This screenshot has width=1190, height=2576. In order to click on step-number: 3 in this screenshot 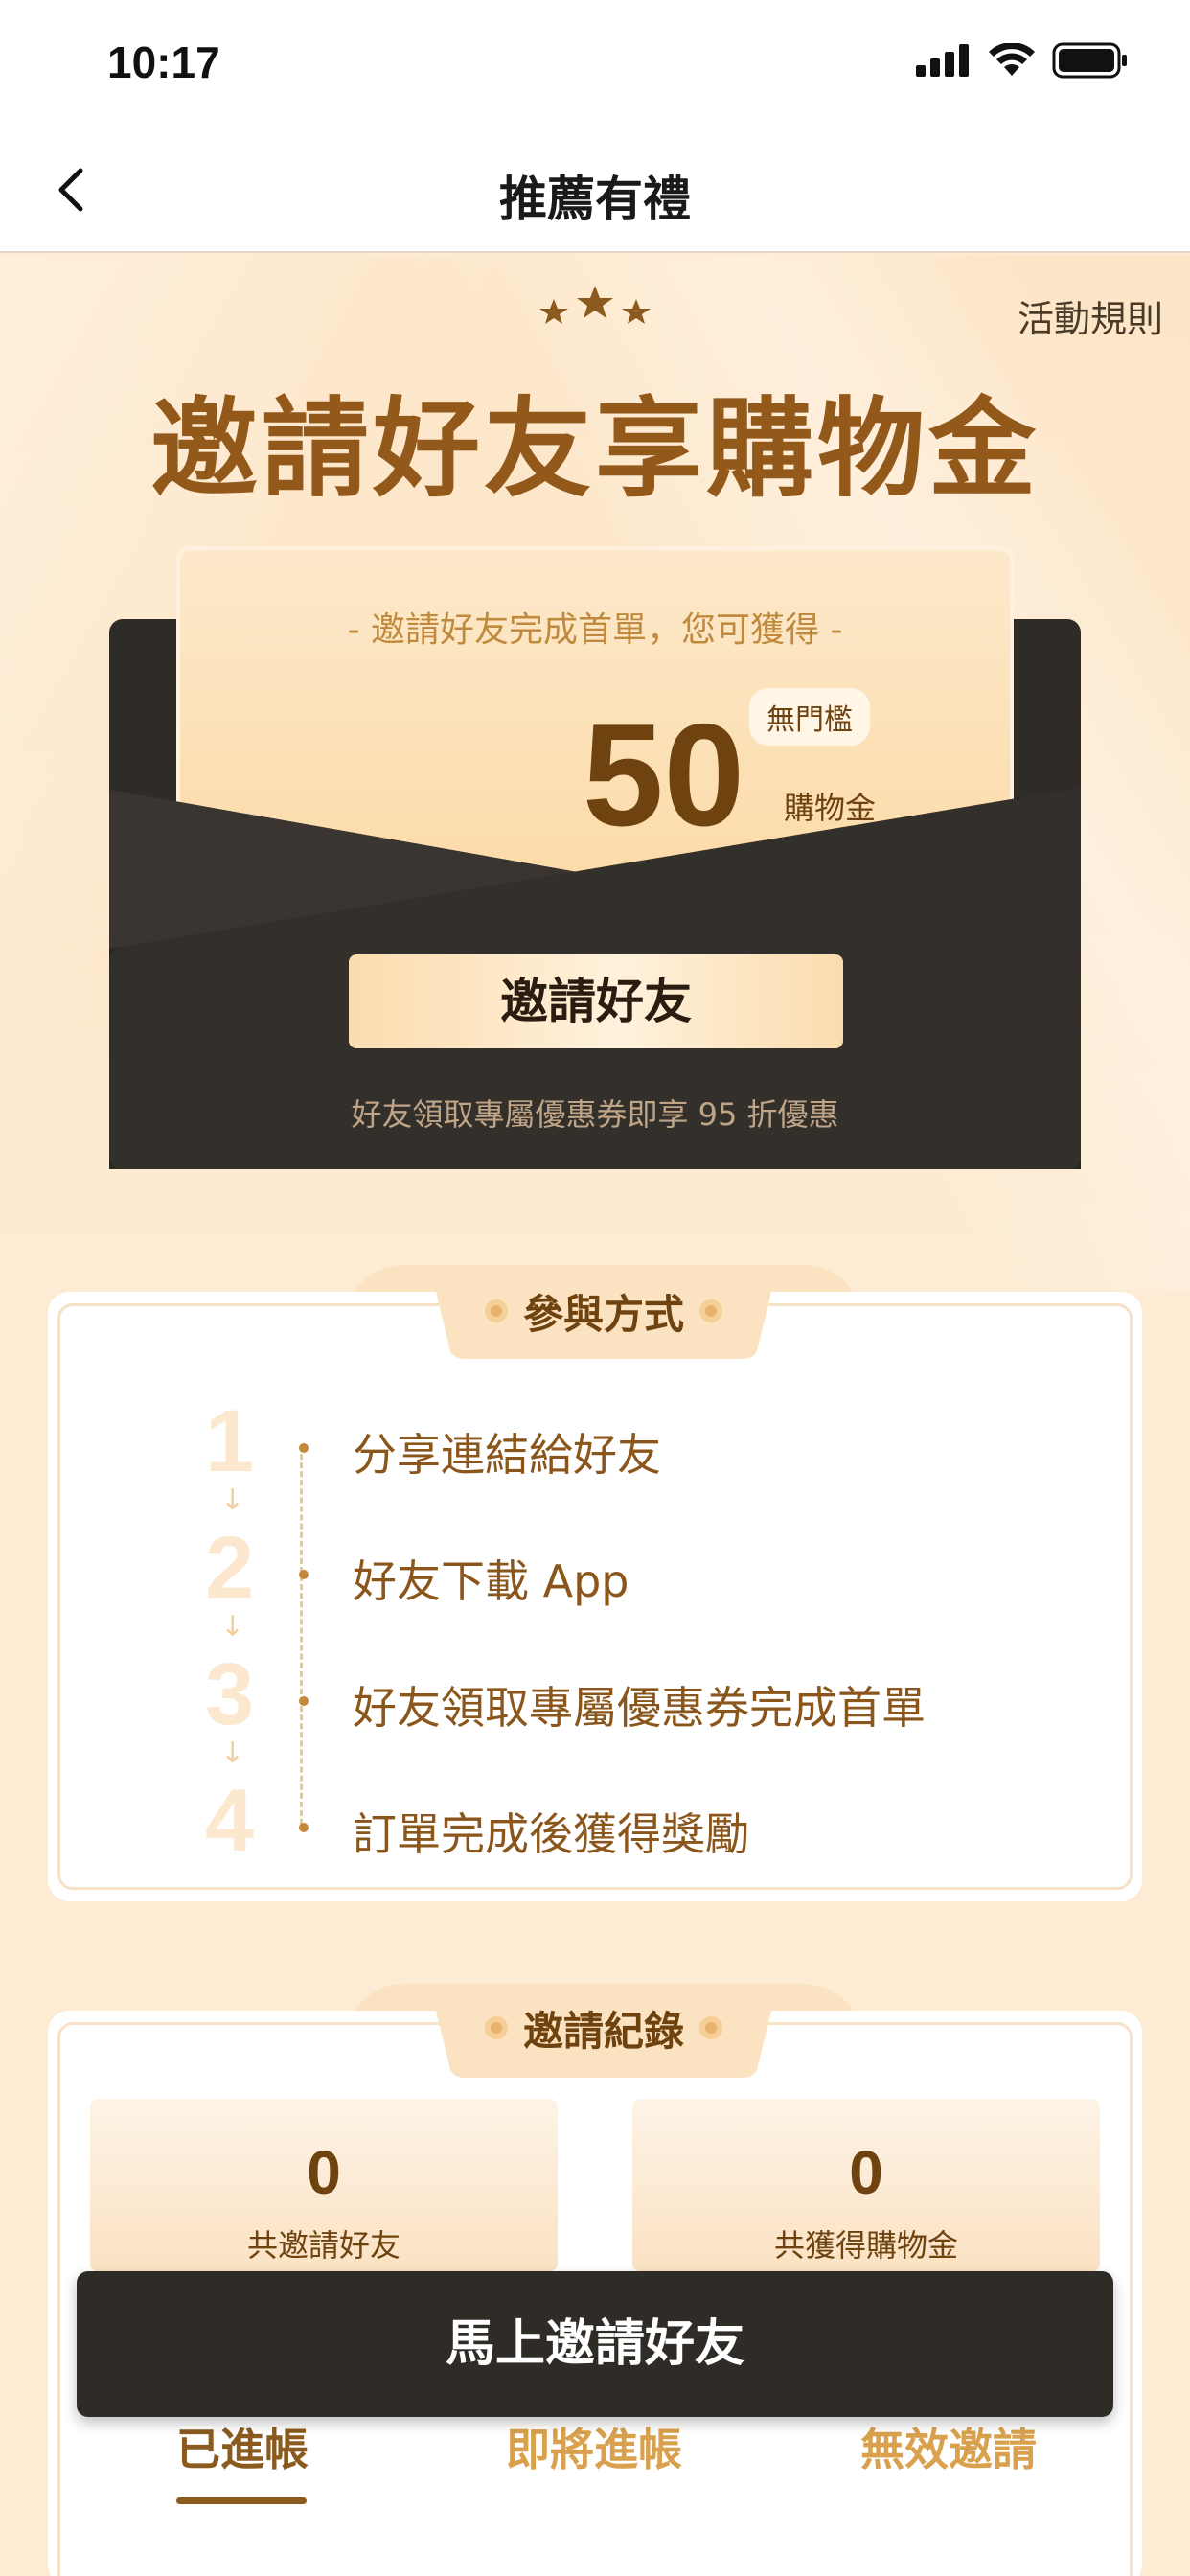, I will do `click(230, 1694)`.